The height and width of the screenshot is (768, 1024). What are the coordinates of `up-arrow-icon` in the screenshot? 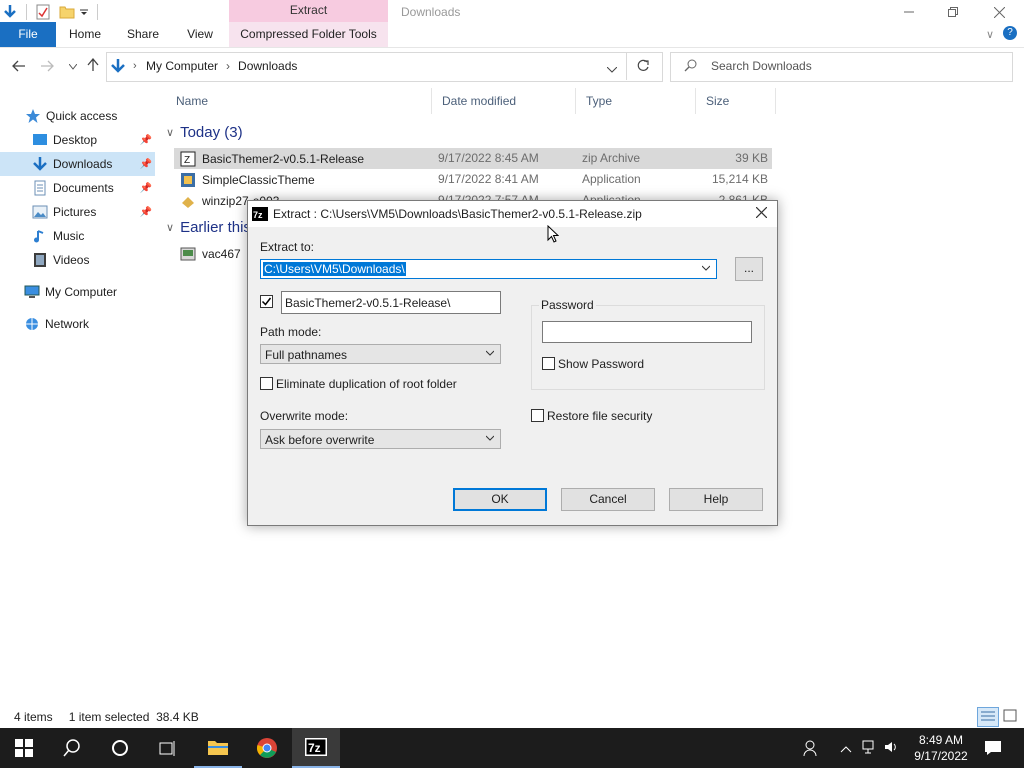 It's located at (93, 66).